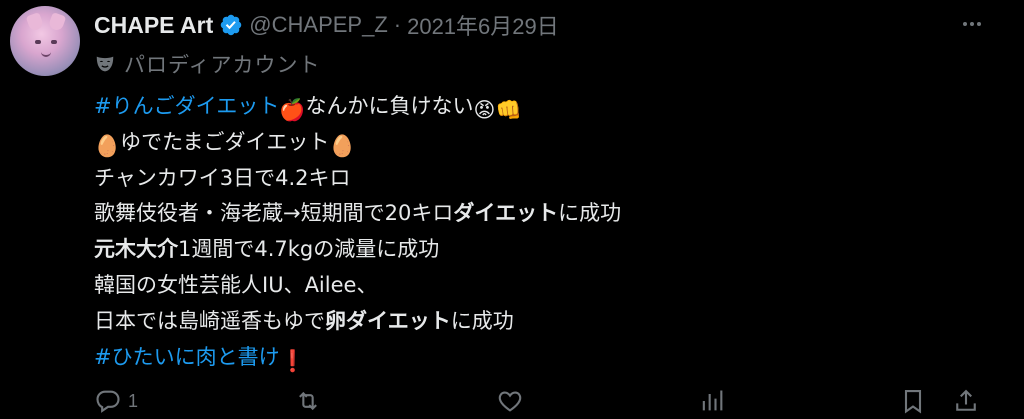 This screenshot has width=1024, height=419. What do you see at coordinates (292, 110) in the screenshot?
I see `apple-emoji: 🍎` at bounding box center [292, 110].